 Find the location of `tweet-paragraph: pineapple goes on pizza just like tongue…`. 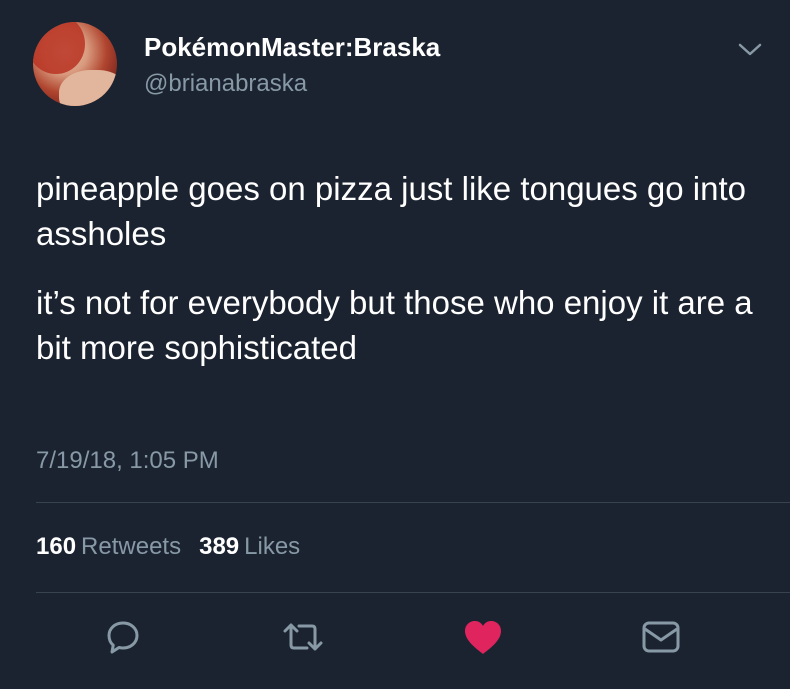

tweet-paragraph: pineapple goes on pizza just like tongue… is located at coordinates (391, 211).